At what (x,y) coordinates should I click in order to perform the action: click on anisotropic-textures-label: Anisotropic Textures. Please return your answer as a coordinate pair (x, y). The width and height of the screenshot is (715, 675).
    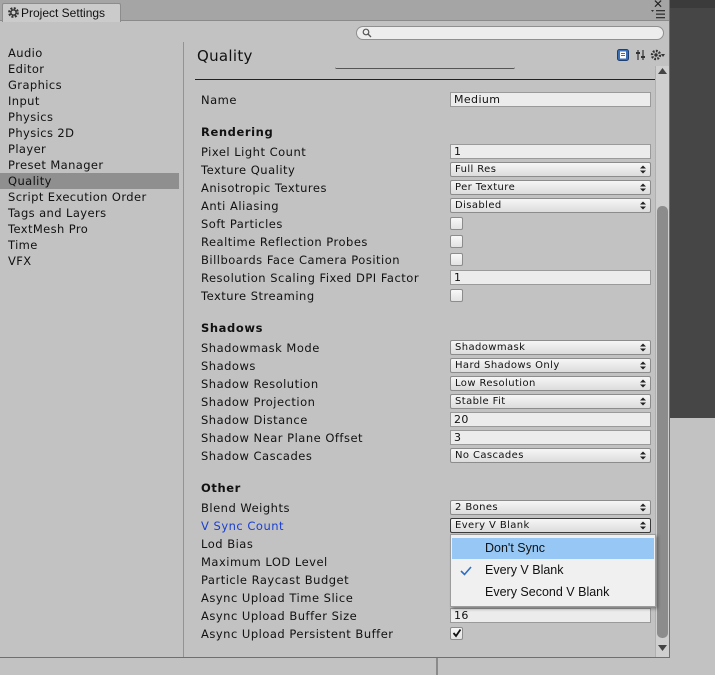
    Looking at the image, I should click on (264, 188).